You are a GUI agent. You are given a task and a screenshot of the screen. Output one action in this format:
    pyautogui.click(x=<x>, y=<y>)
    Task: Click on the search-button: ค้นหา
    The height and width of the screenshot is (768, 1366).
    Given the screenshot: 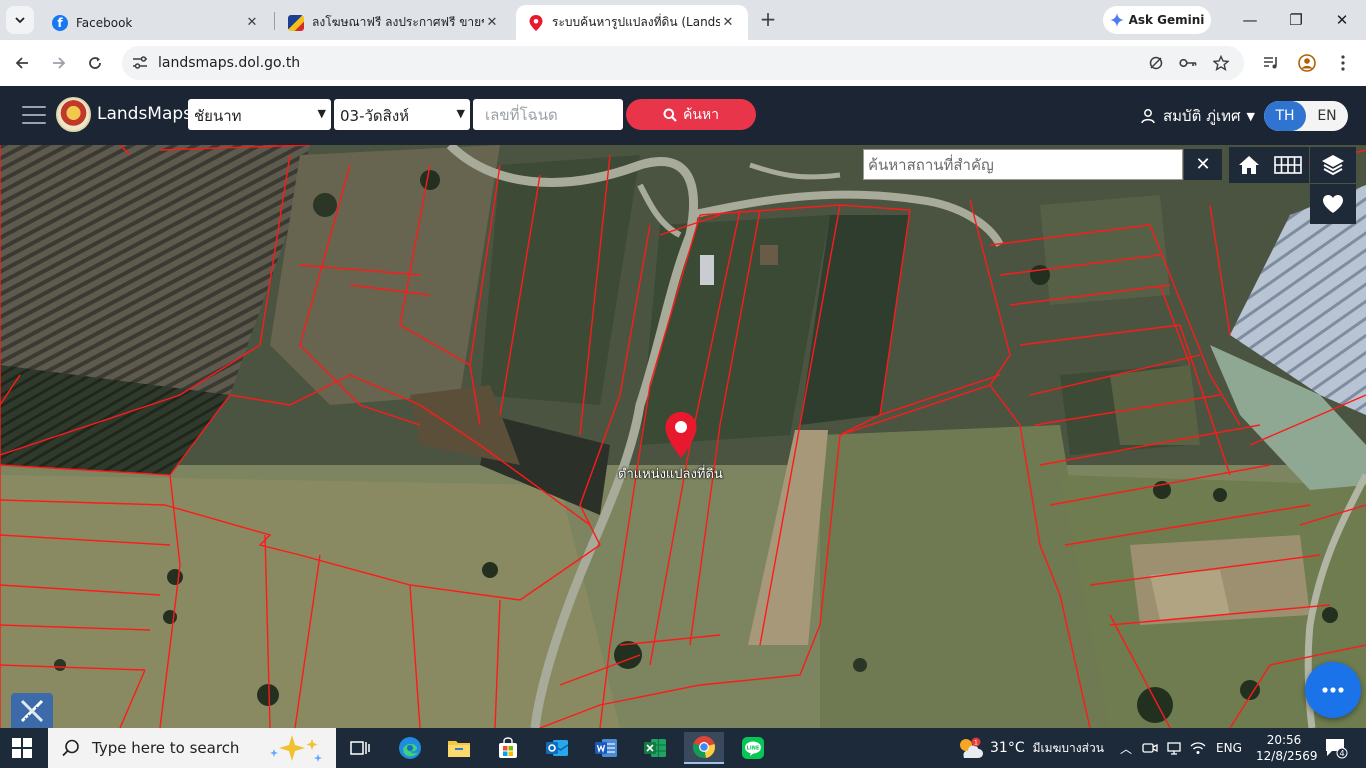 What is the action you would take?
    pyautogui.click(x=691, y=114)
    